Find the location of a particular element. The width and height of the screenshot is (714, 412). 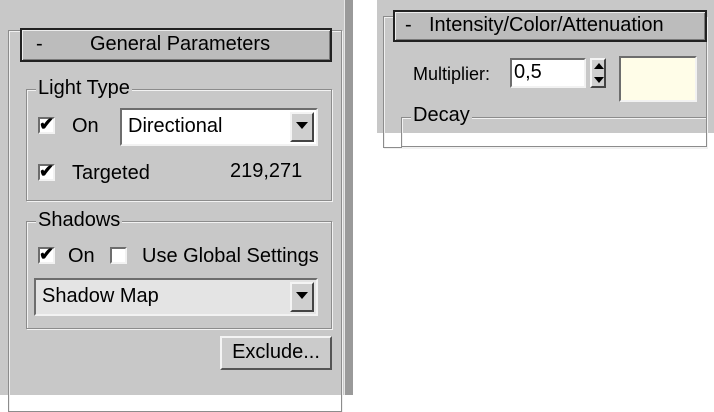

multiplier-input: 0,5 is located at coordinates (548, 73).